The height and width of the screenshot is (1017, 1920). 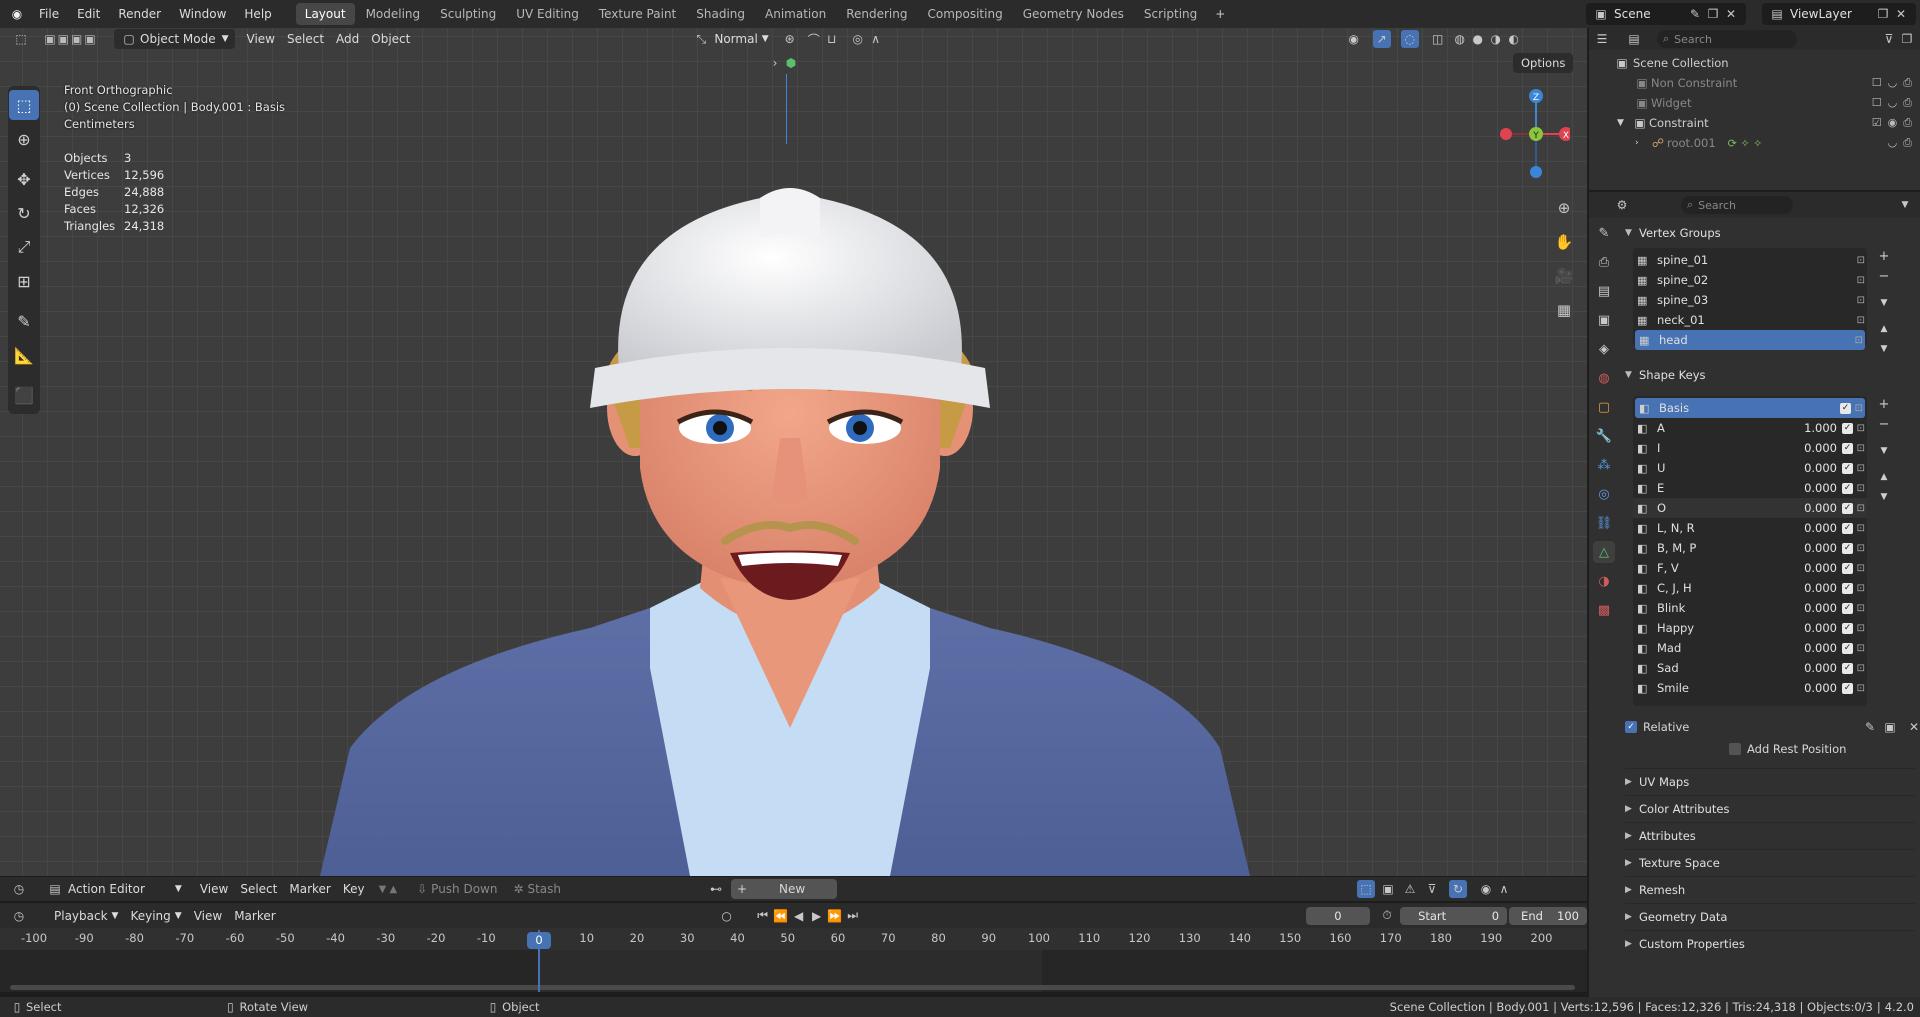 I want to click on transform-tool-icon: ⊞, so click(x=24, y=281).